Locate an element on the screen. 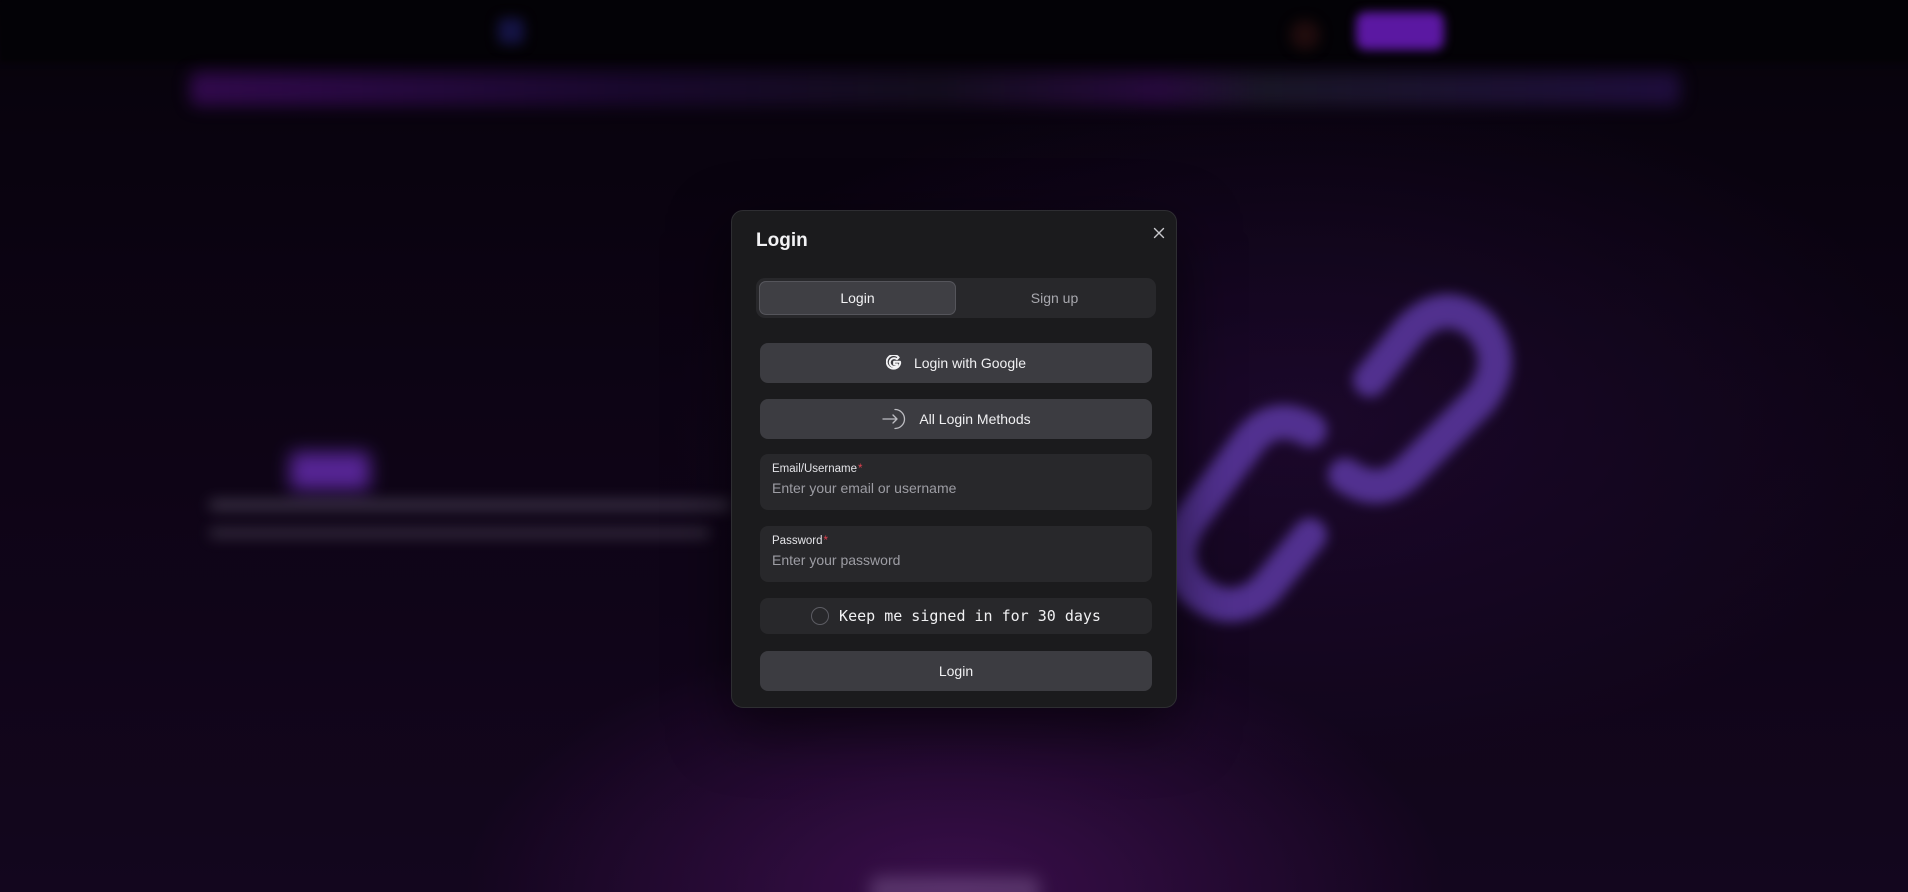 The image size is (1908, 892). password-field: Password* is located at coordinates (956, 554).